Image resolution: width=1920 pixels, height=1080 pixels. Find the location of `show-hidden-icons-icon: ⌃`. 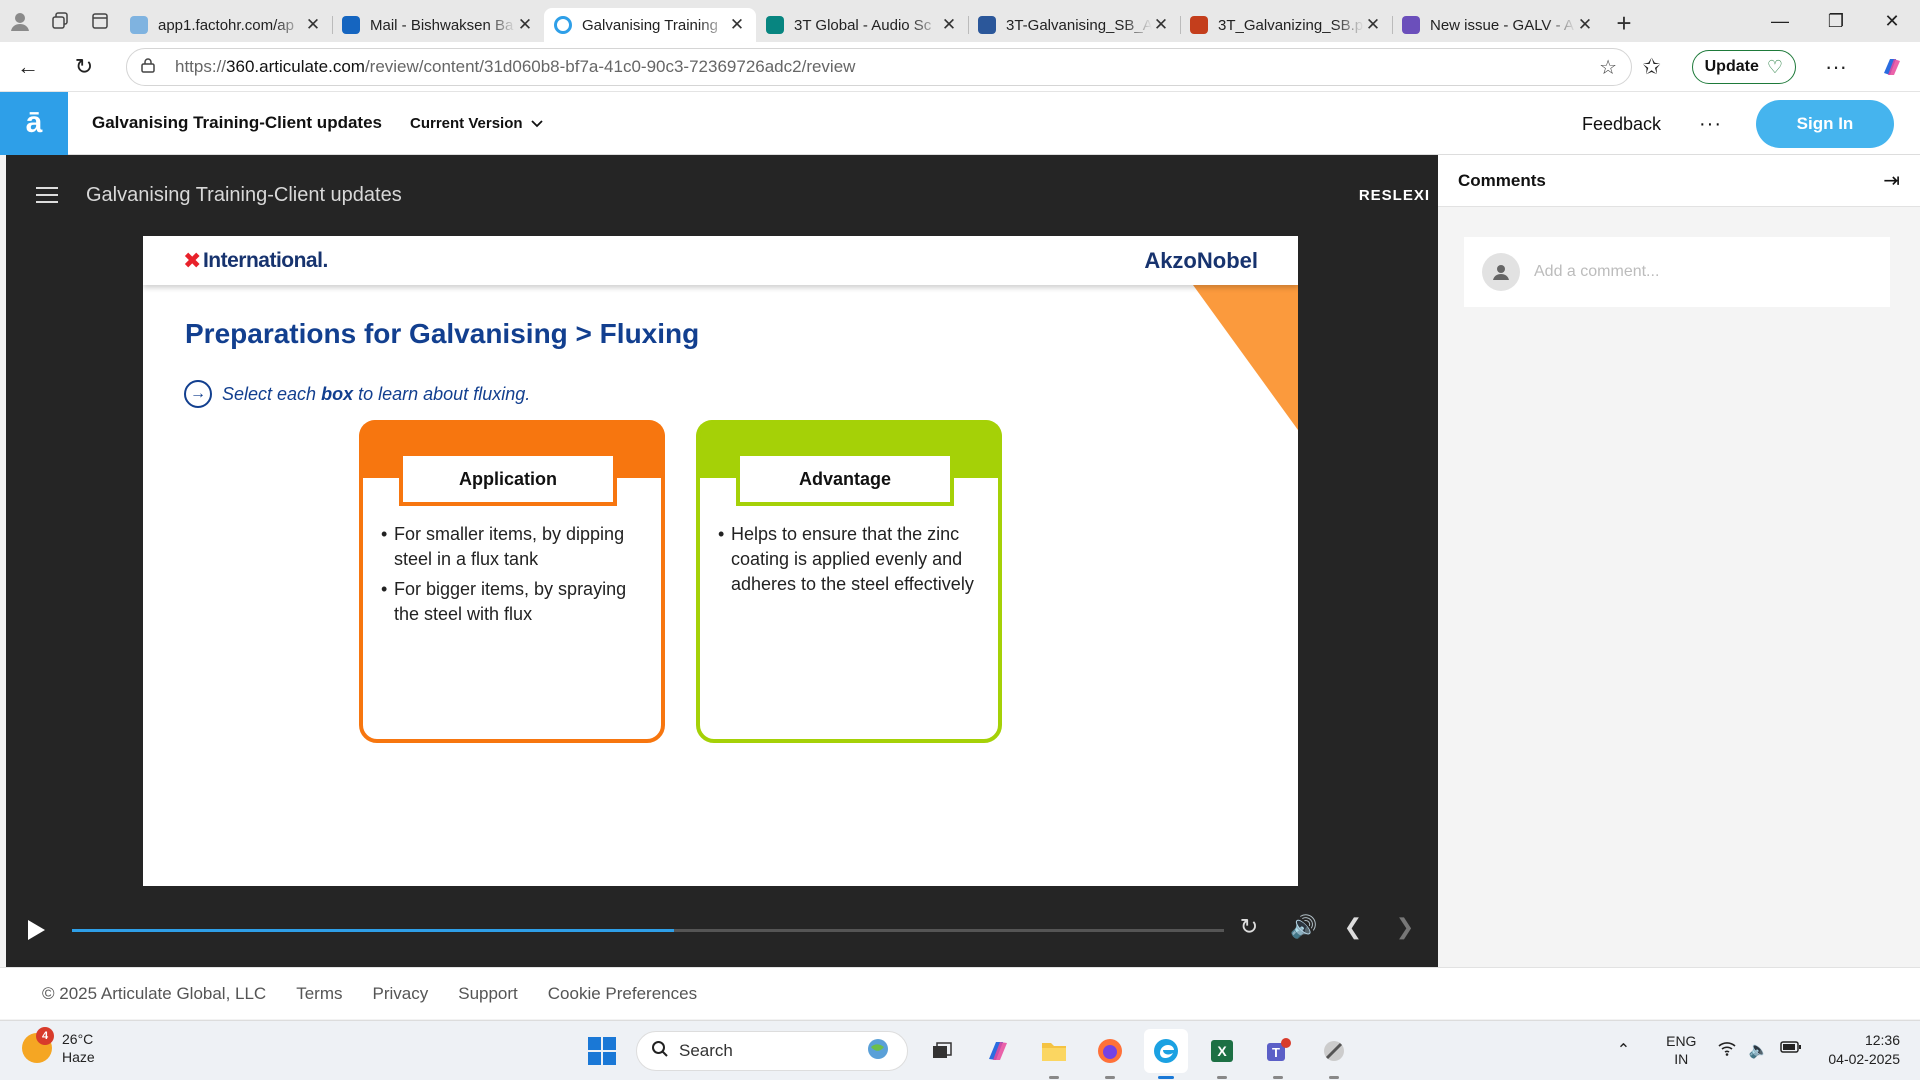

show-hidden-icons-icon: ⌃ is located at coordinates (1623, 1050).